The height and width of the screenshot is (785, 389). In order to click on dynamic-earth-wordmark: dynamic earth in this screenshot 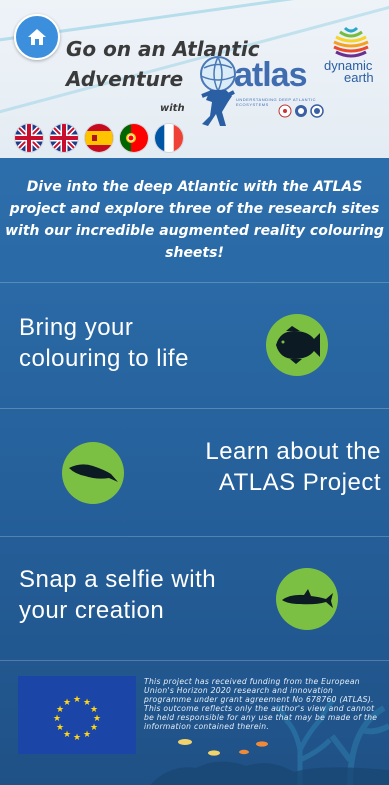, I will do `click(349, 72)`.